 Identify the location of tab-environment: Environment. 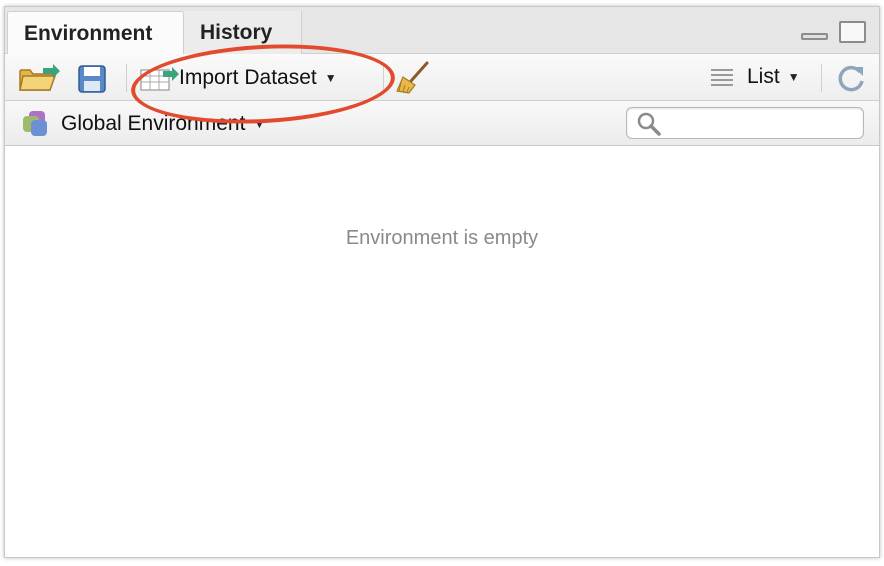
(95, 33).